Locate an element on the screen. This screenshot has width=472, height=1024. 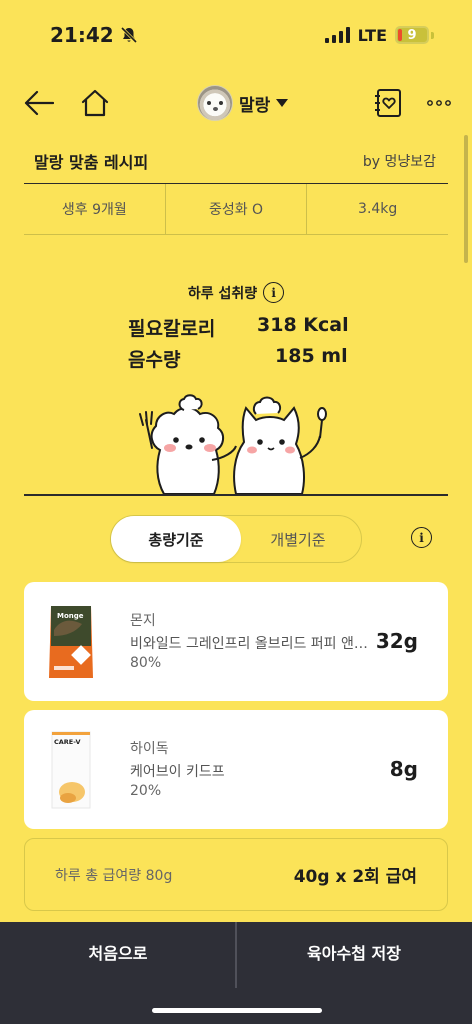
food-brand: 하이독 is located at coordinates (149, 749).